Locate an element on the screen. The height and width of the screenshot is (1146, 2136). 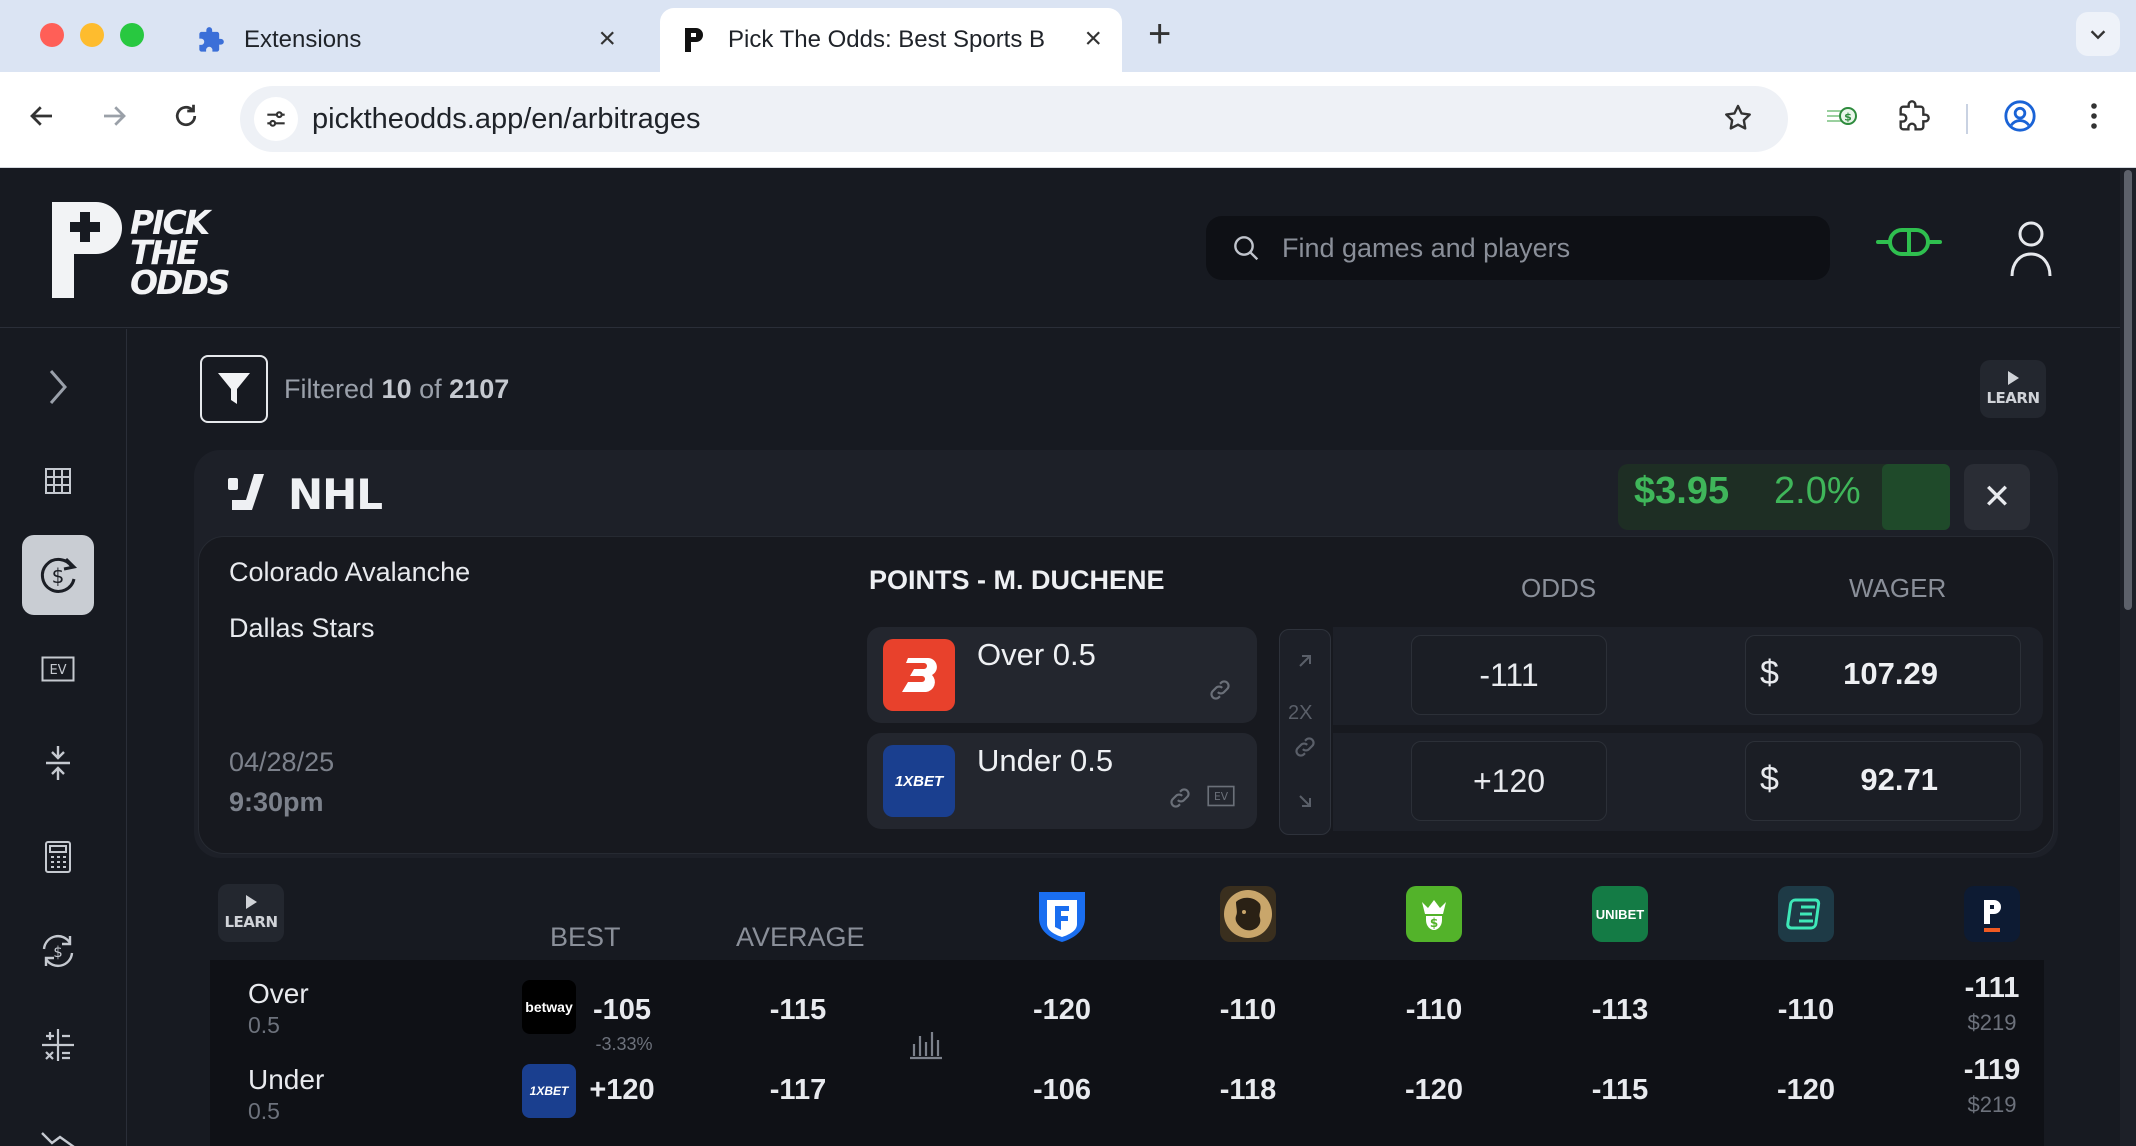
best-column-header: BEST is located at coordinates (585, 937).